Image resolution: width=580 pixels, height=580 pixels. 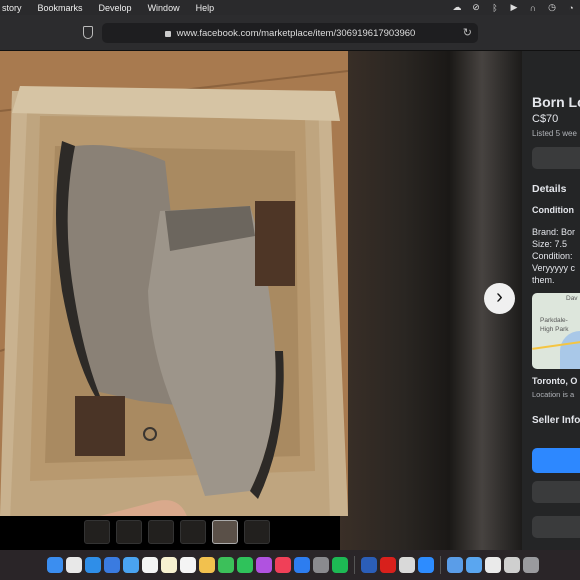 What do you see at coordinates (264, 565) in the screenshot?
I see `podcasts-icon` at bounding box center [264, 565].